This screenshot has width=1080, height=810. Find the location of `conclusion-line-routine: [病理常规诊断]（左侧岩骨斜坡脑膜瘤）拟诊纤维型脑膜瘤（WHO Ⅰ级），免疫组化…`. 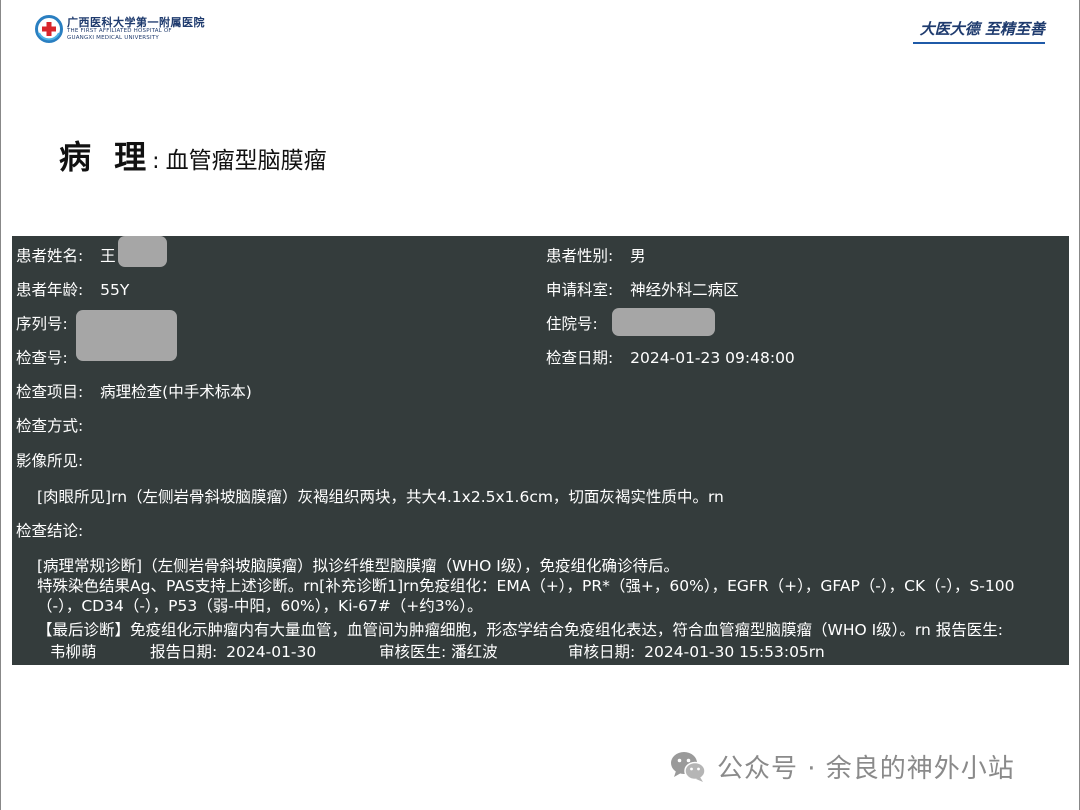

conclusion-line-routine: [病理常规诊断]（左侧岩骨斜坡脑膜瘤）拟诊纤维型脑膜瘤（WHO Ⅰ级），免疫组化… is located at coordinates (358, 566).